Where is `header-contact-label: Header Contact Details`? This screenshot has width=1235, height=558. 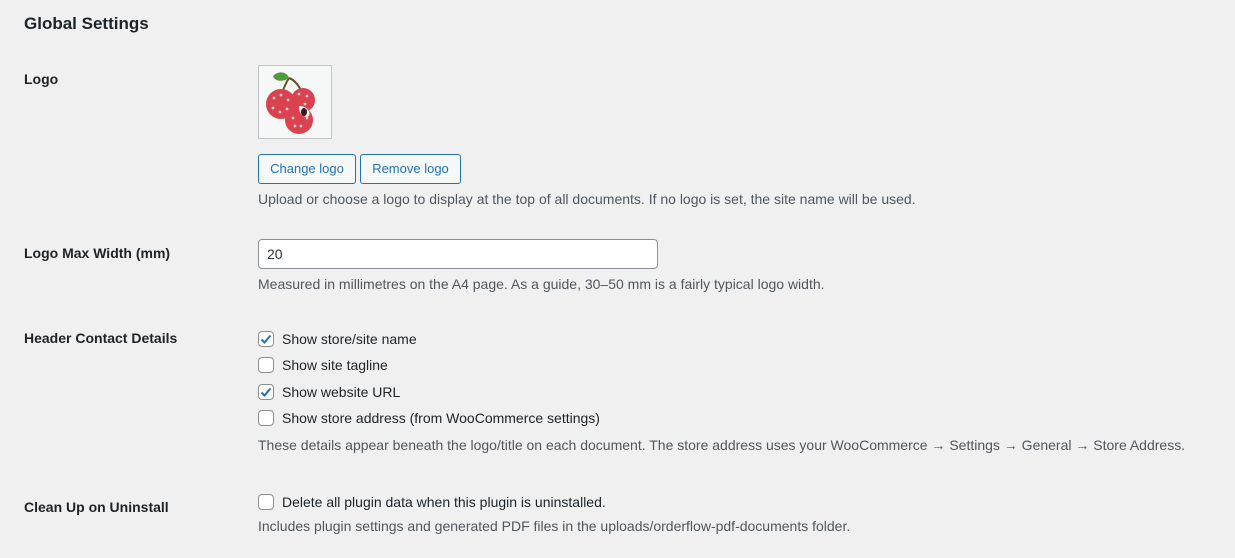
header-contact-label: Header Contact Details is located at coordinates (101, 338).